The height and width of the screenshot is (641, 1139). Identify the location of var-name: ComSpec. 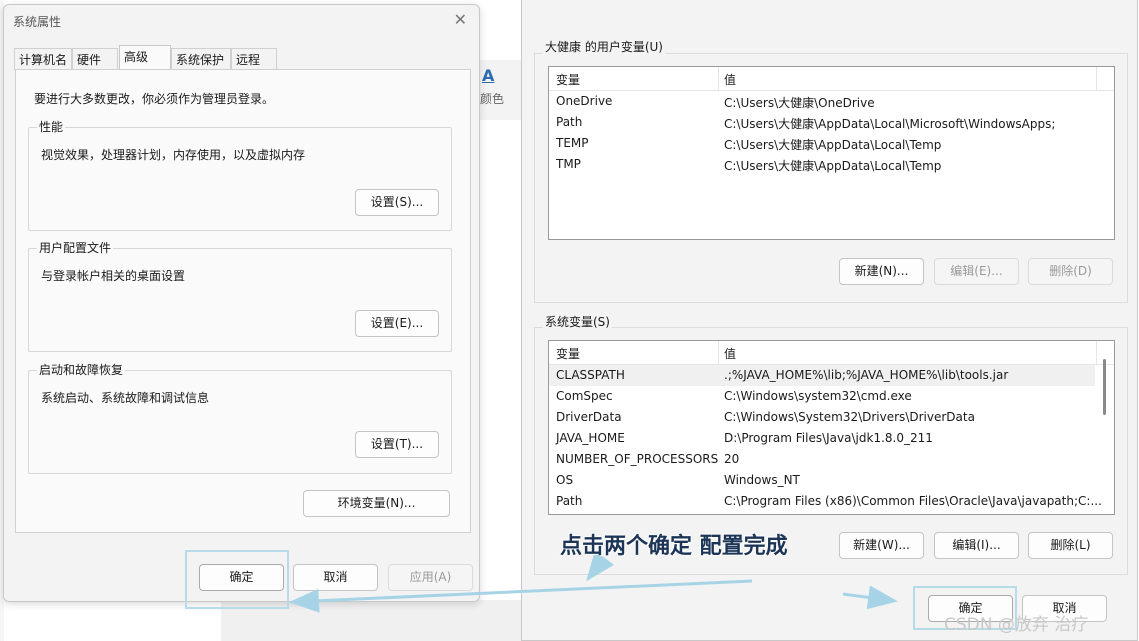
(584, 396).